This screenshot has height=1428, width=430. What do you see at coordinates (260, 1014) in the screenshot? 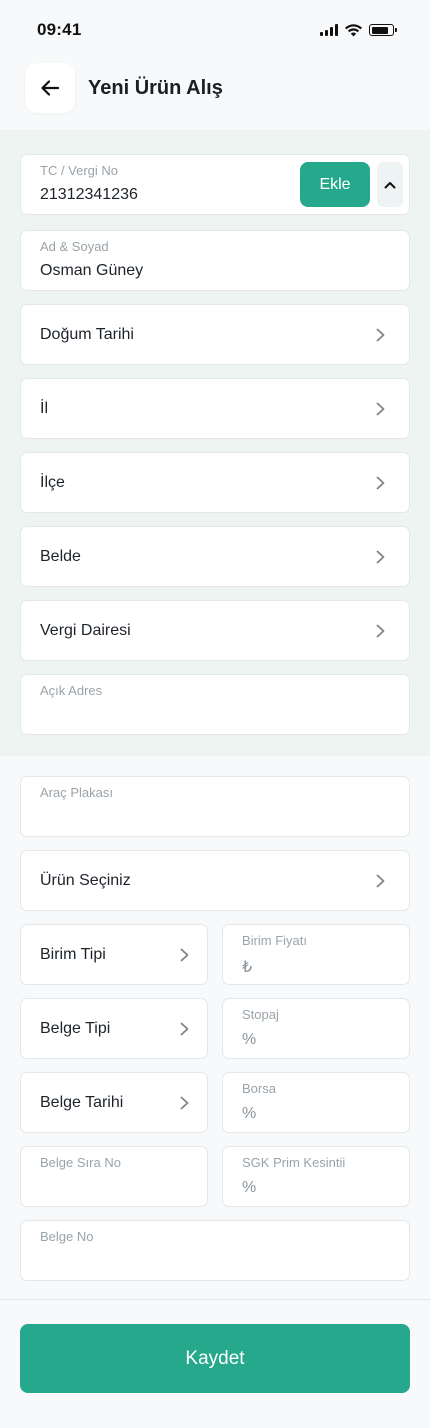
I see `withholding-label: Stopaj` at bounding box center [260, 1014].